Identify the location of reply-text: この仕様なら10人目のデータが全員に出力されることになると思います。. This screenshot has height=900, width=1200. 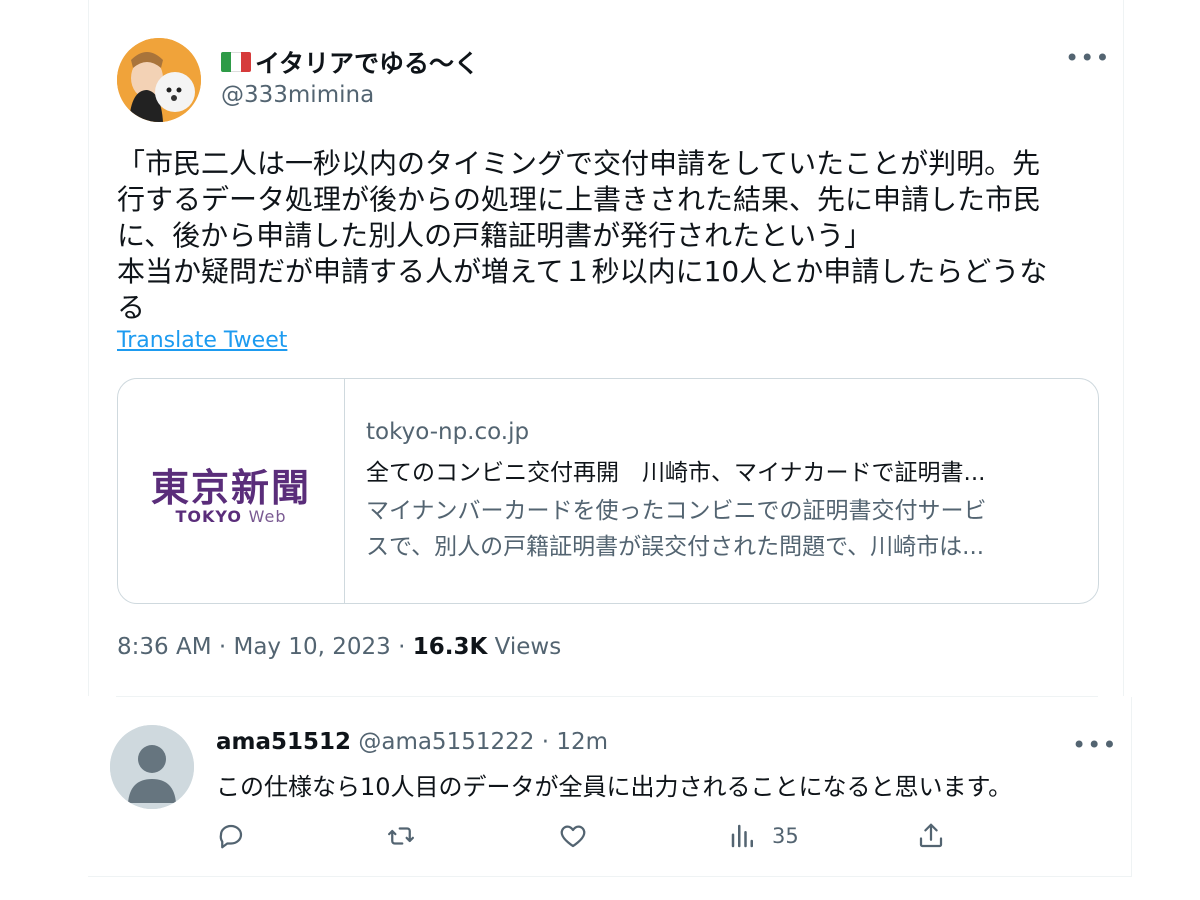
(614, 787).